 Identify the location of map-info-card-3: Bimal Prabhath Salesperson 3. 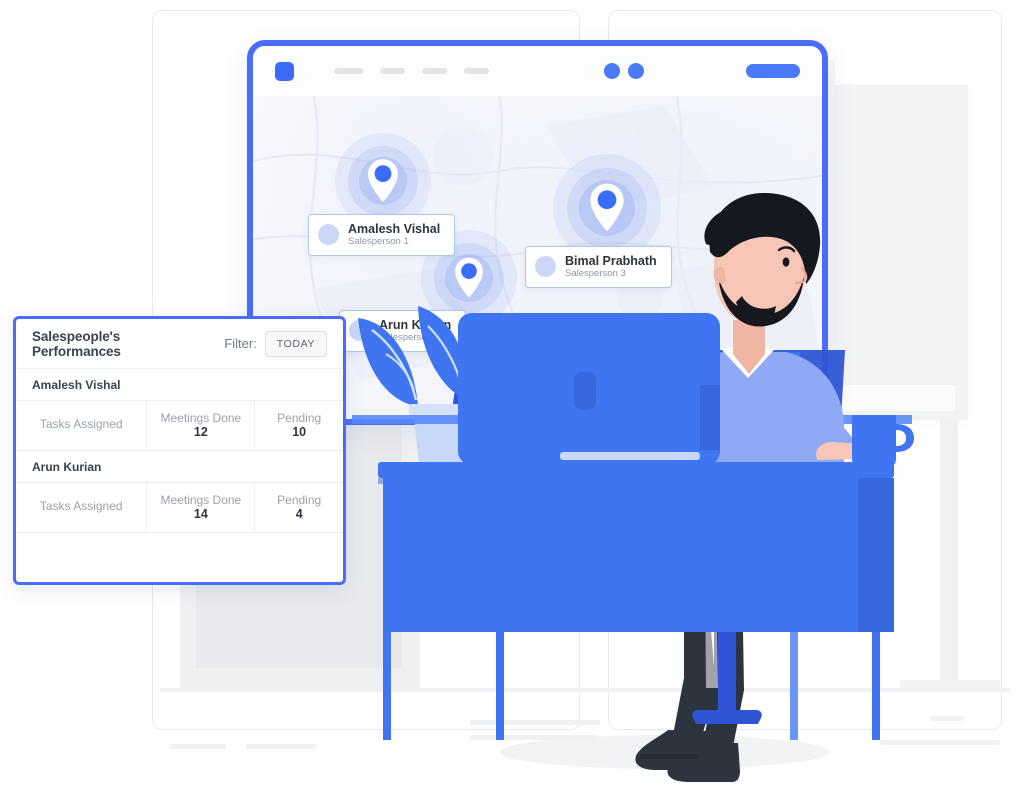
(598, 267).